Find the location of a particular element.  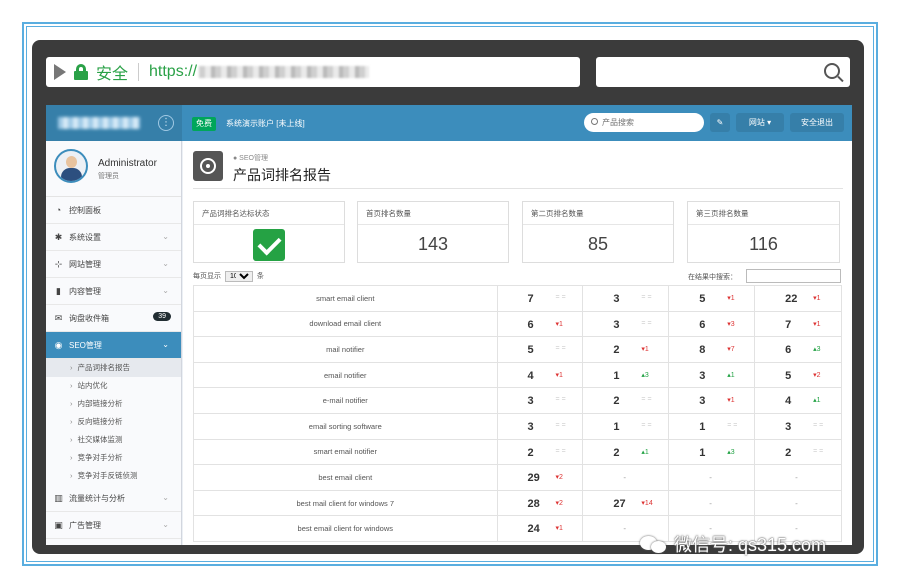

sidebar-item-traffic: ▥ 流量统计与分析 ⌄ is located at coordinates (113, 498).